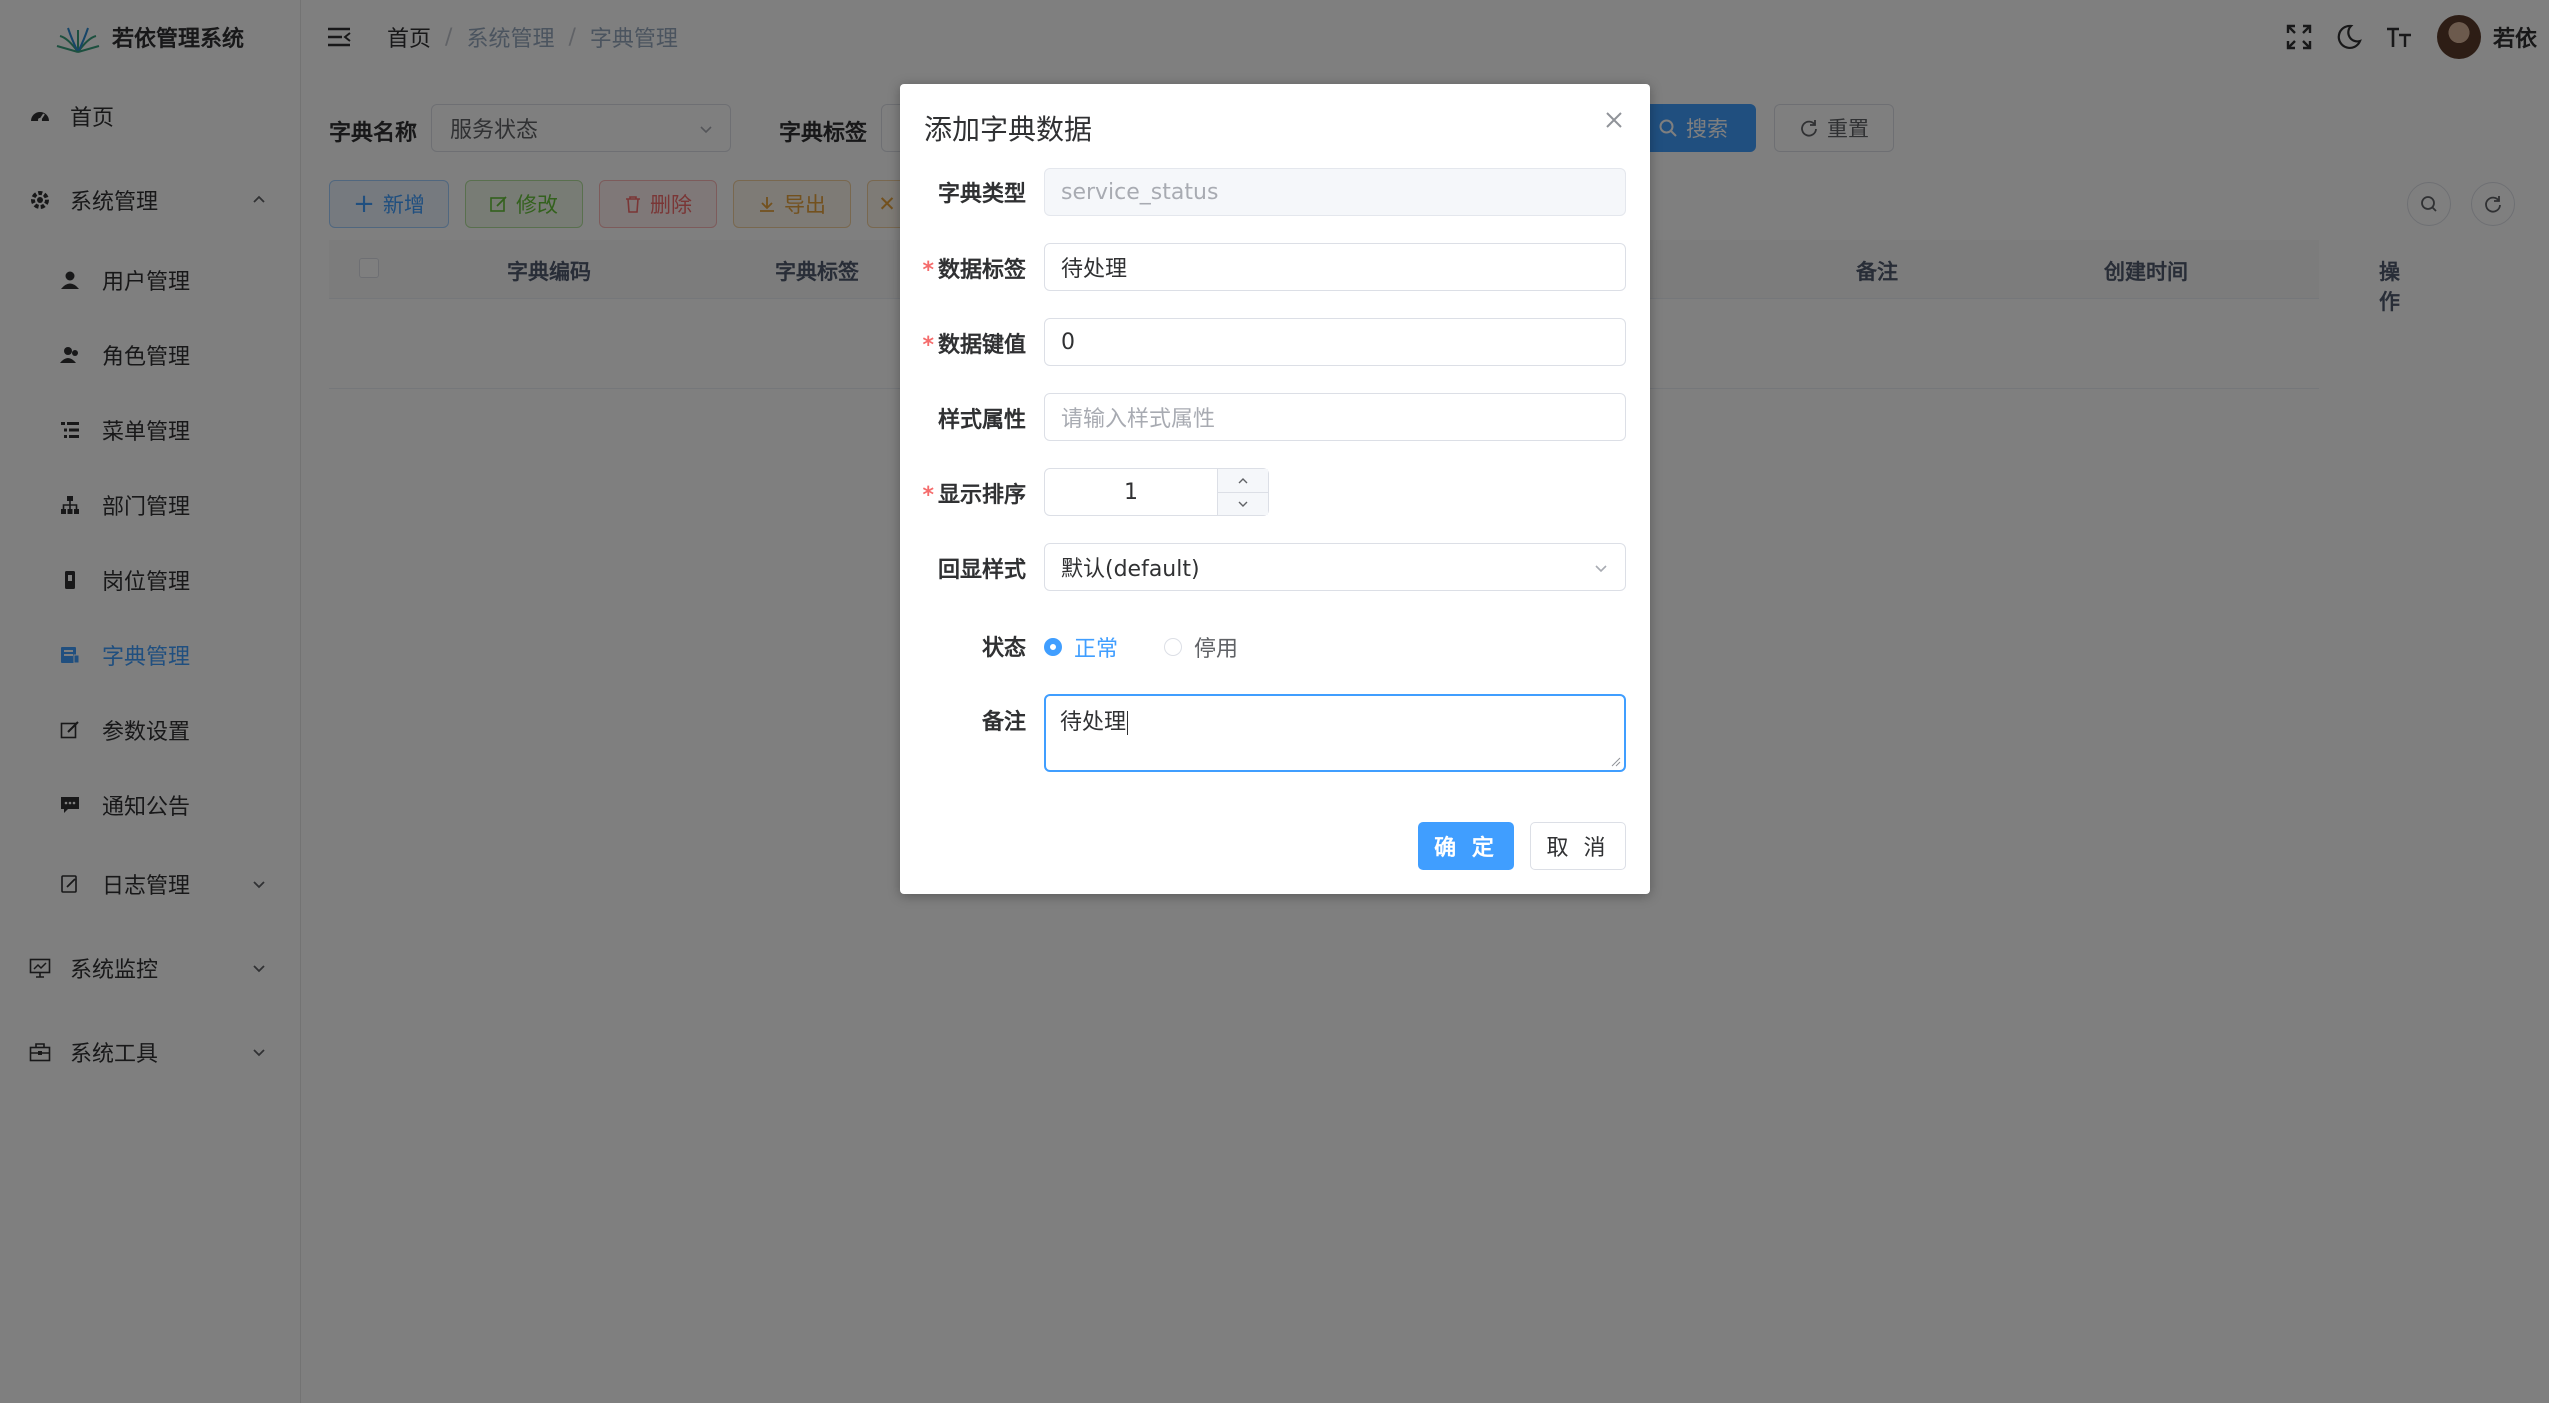 Image resolution: width=2549 pixels, height=1403 pixels. I want to click on increase-button, so click(1243, 481).